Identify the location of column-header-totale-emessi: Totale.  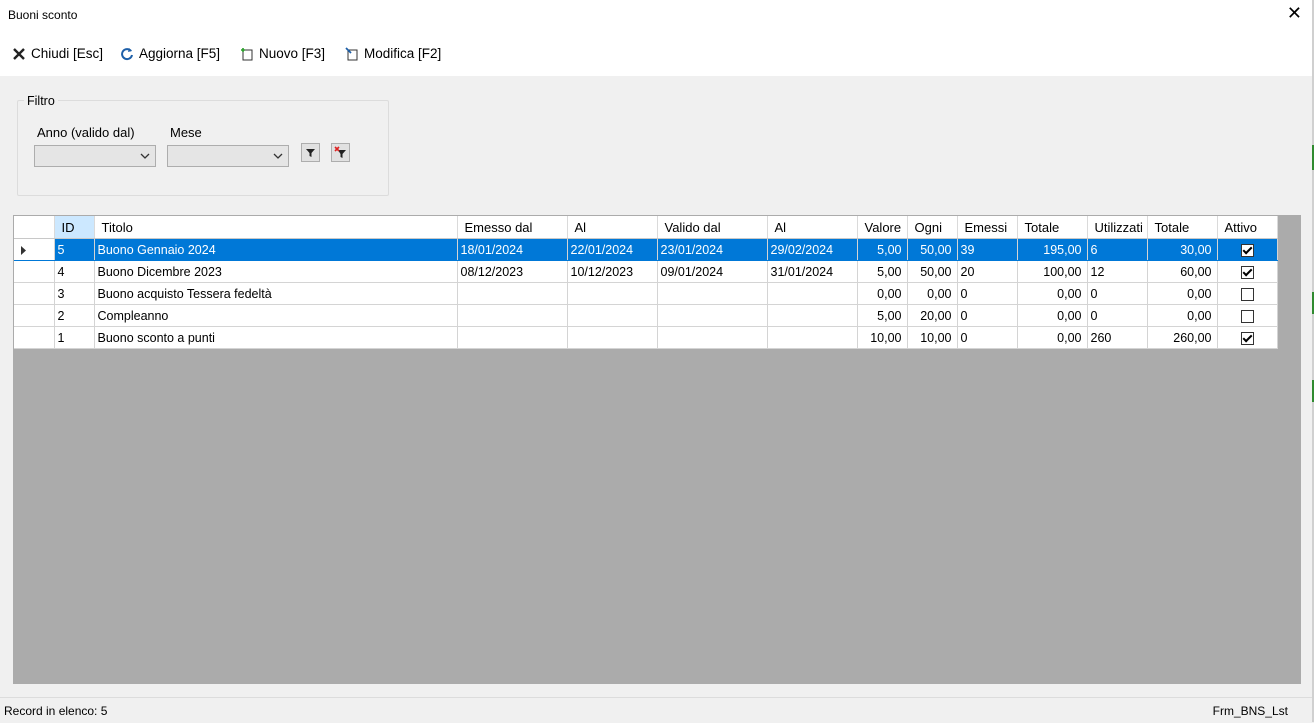
(1052, 227).